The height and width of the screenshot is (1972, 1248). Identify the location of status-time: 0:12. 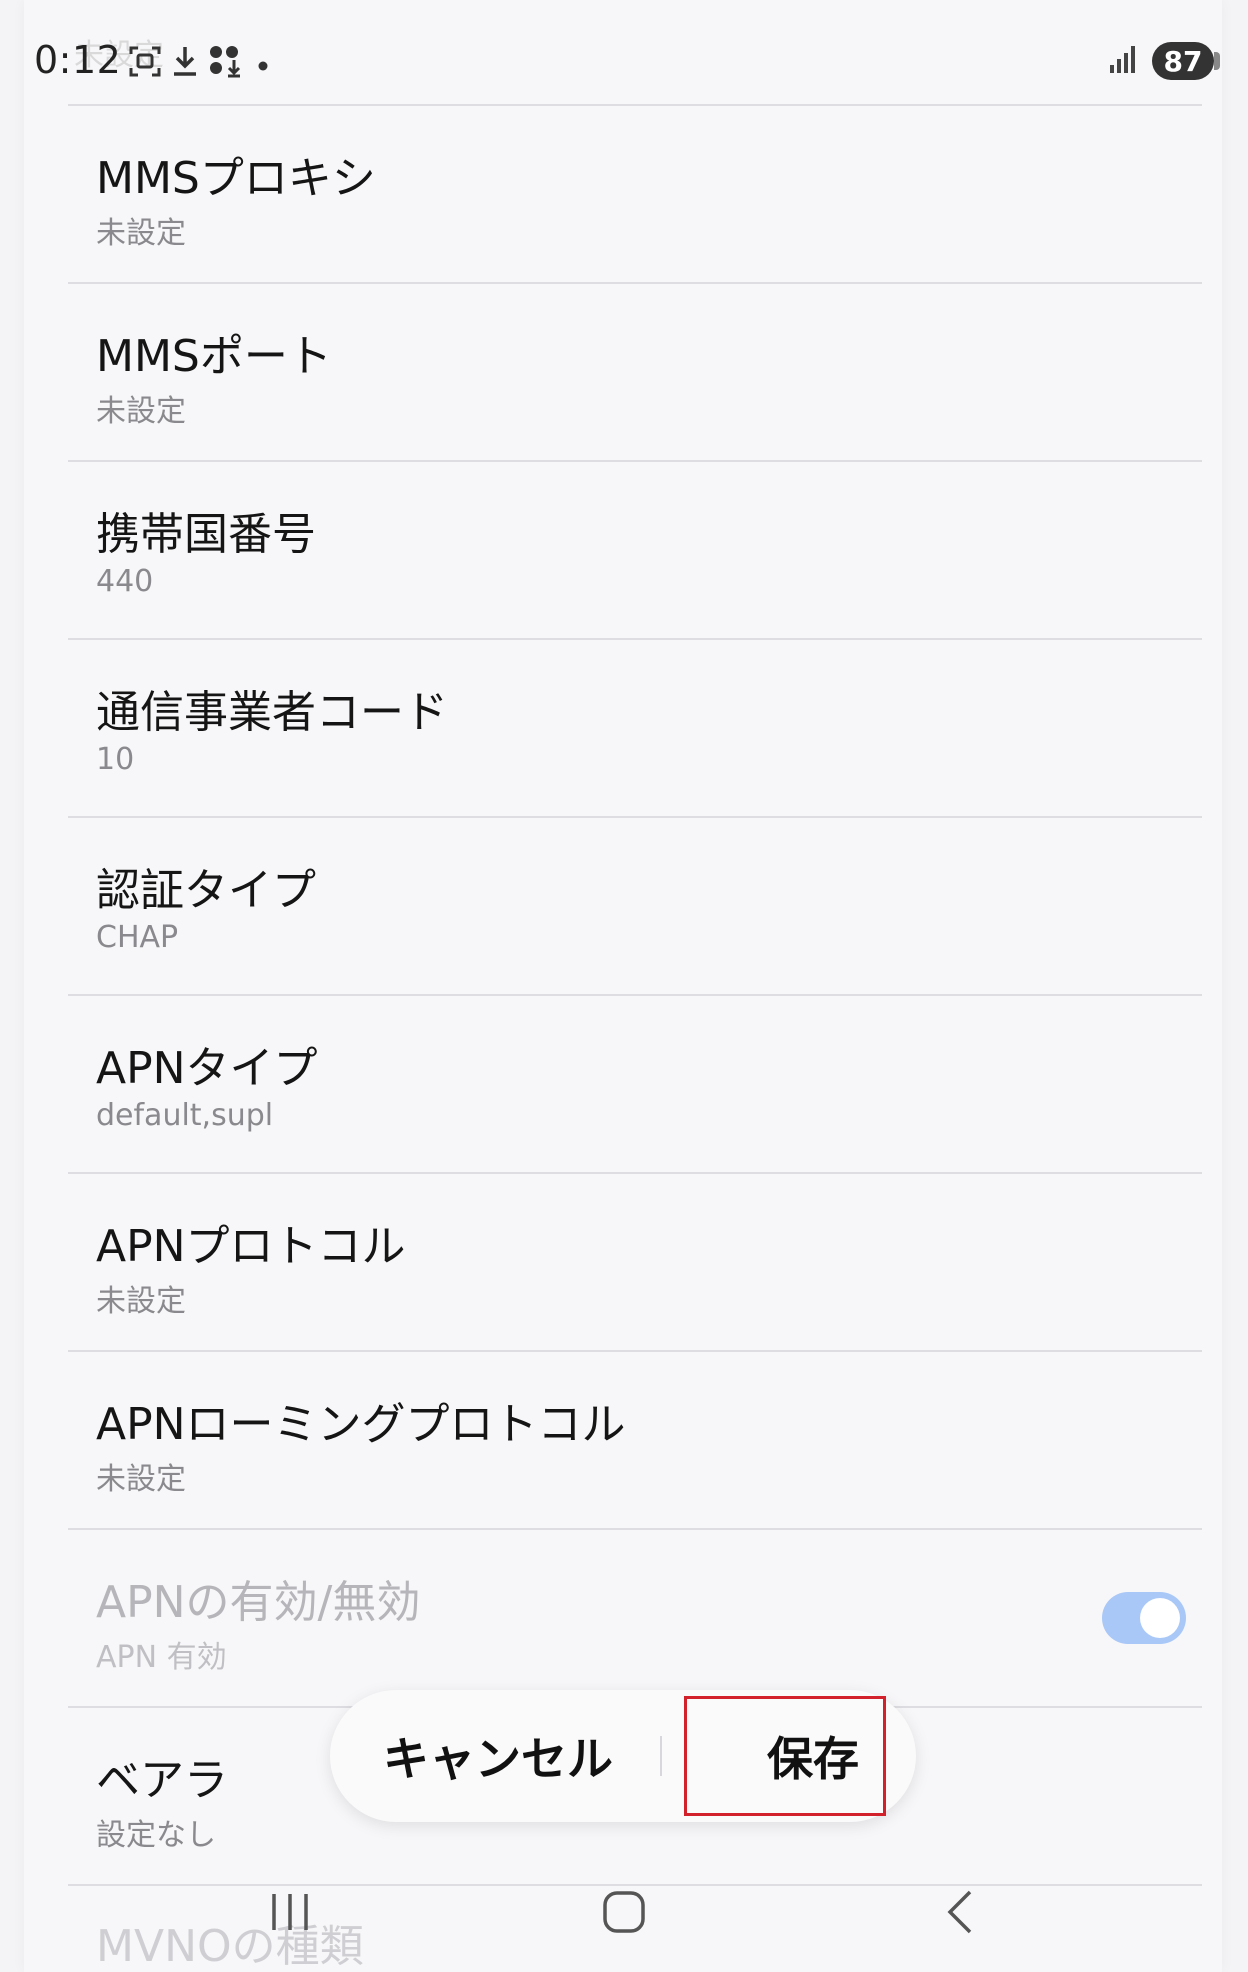
(78, 60).